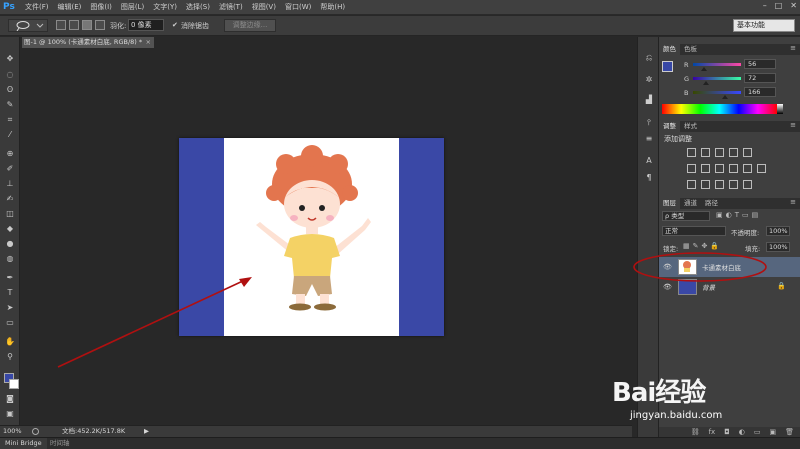 Image resolution: width=800 pixels, height=449 pixels. What do you see at coordinates (700, 267) in the screenshot?
I see `annotation-ellipse` at bounding box center [700, 267].